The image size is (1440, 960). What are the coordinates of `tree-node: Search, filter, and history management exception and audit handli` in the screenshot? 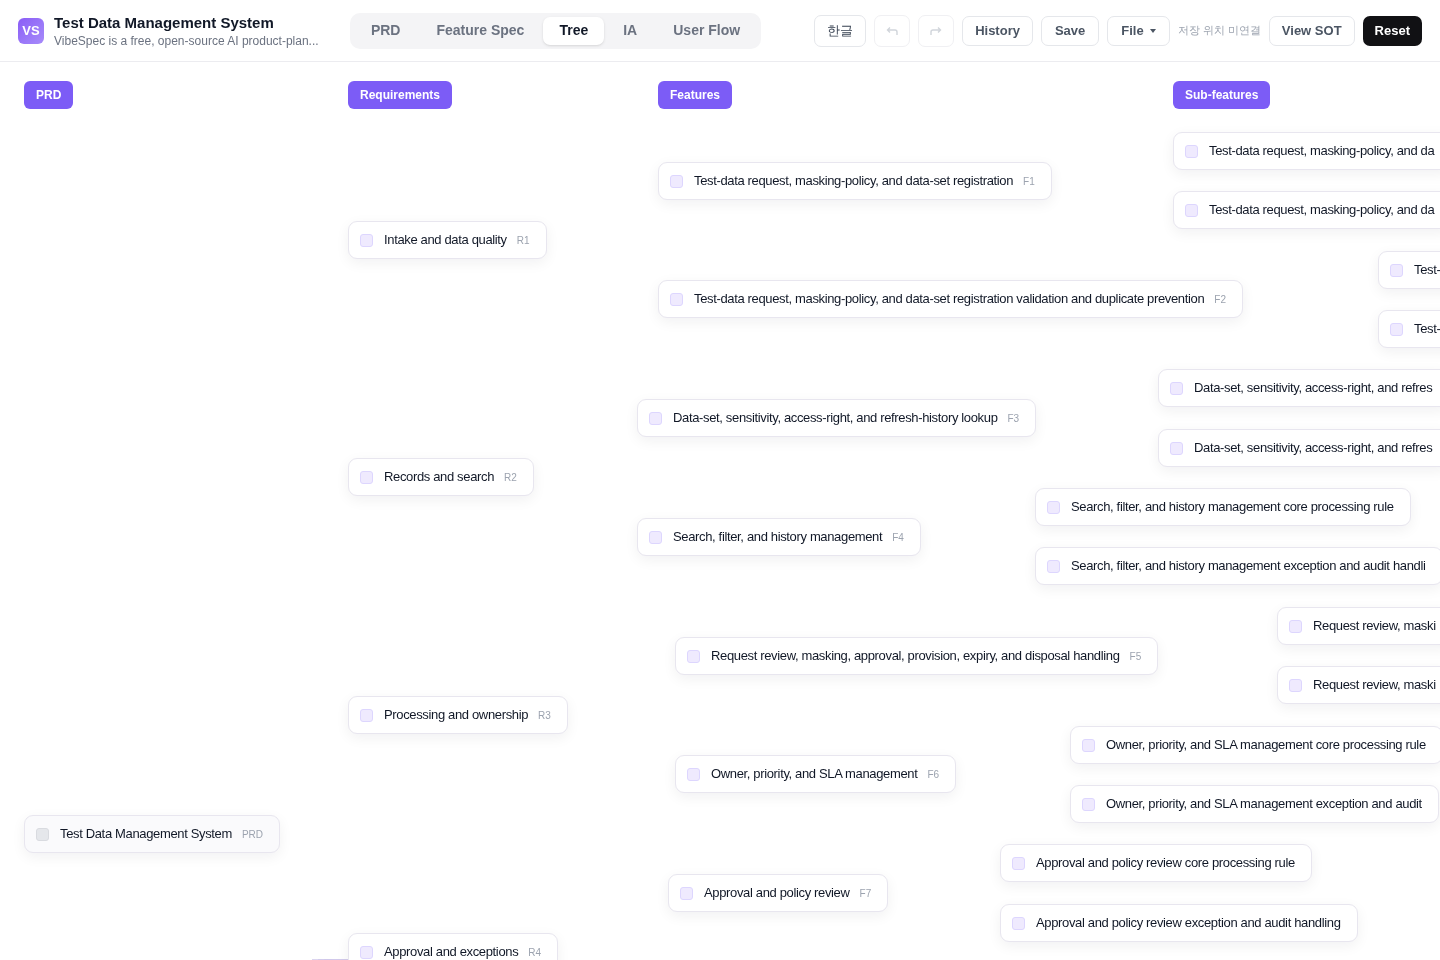 It's located at (1237, 566).